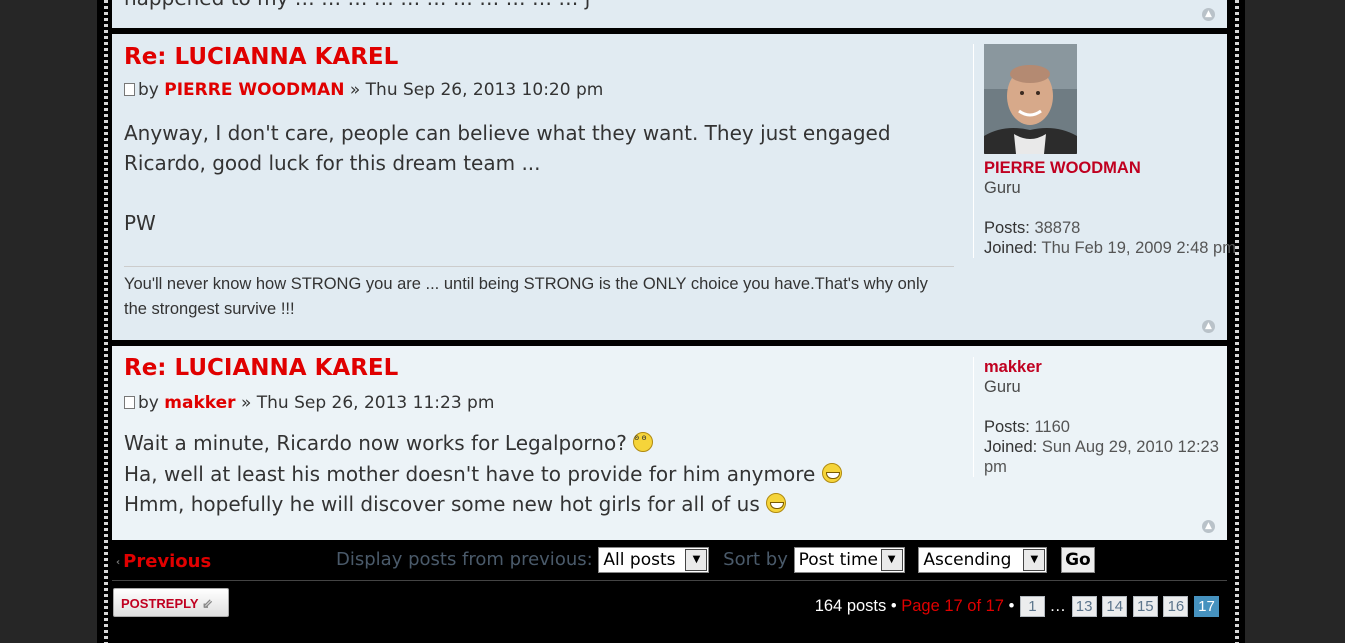  Describe the element at coordinates (755, 559) in the screenshot. I see `sort-label: Sort by` at that location.